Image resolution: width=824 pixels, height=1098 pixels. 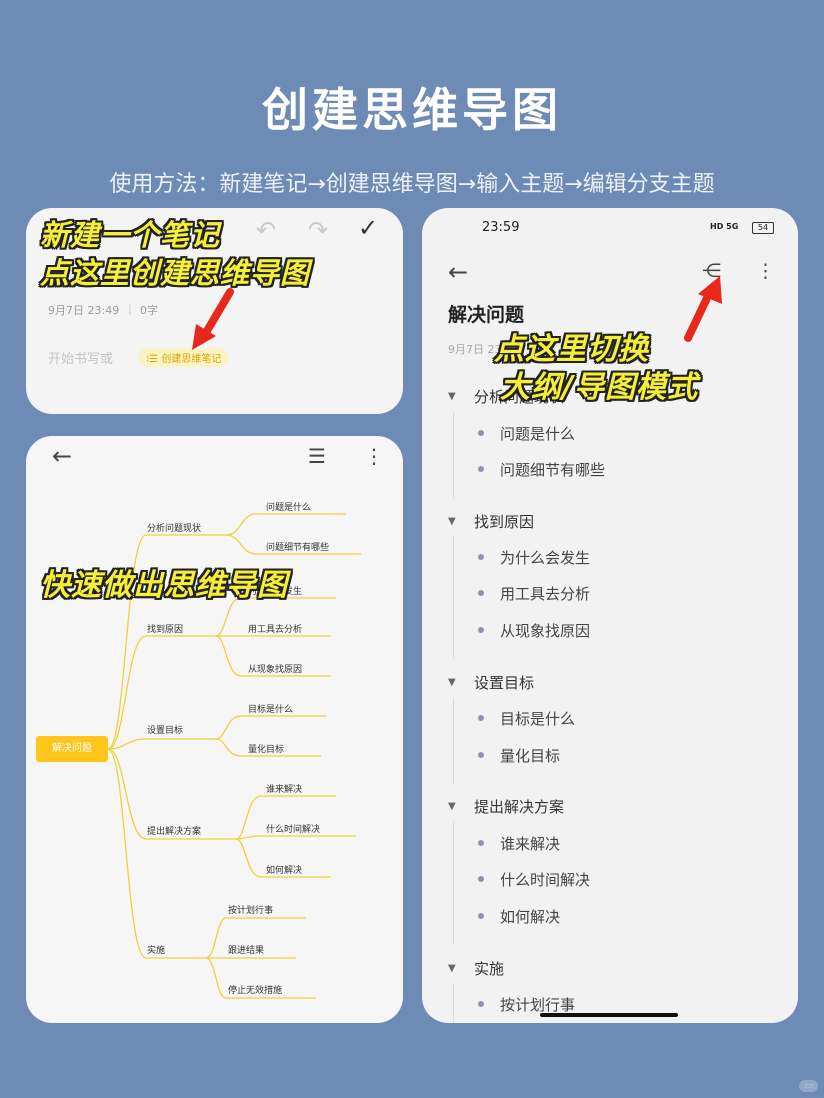 What do you see at coordinates (255, 989) in the screenshot?
I see `leaf-label: 停止无效措施` at bounding box center [255, 989].